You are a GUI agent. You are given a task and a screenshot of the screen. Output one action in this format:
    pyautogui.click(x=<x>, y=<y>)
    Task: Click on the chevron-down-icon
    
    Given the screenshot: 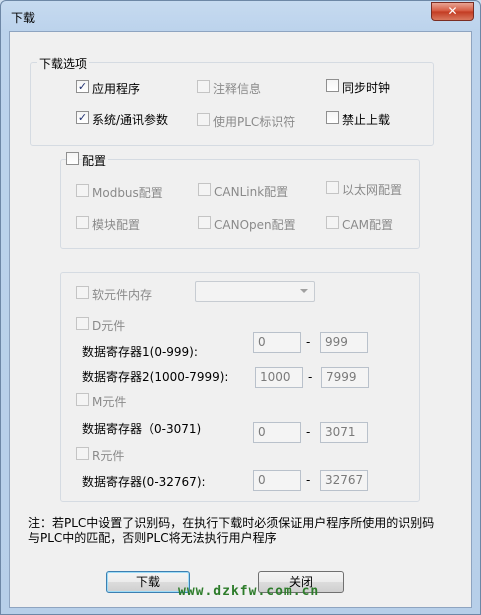 What is the action you would take?
    pyautogui.click(x=304, y=291)
    